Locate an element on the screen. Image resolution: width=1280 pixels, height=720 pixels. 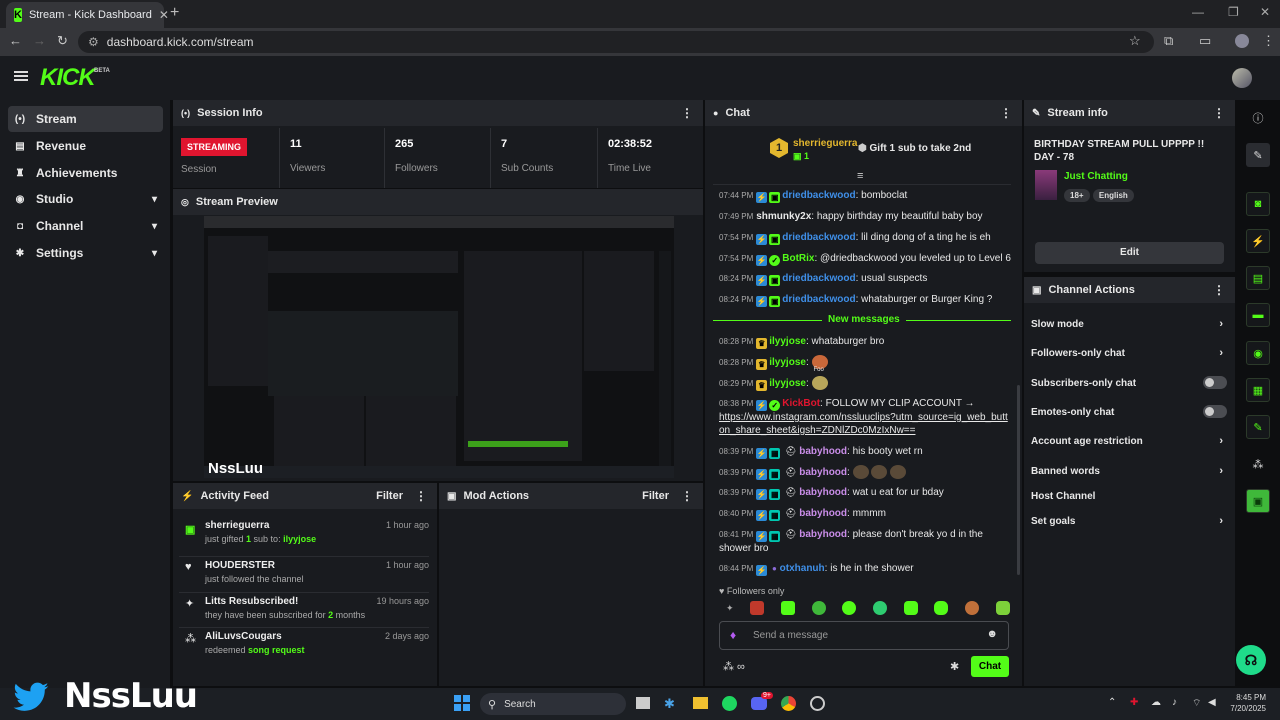
task-view-icon is located at coordinates (643, 703).